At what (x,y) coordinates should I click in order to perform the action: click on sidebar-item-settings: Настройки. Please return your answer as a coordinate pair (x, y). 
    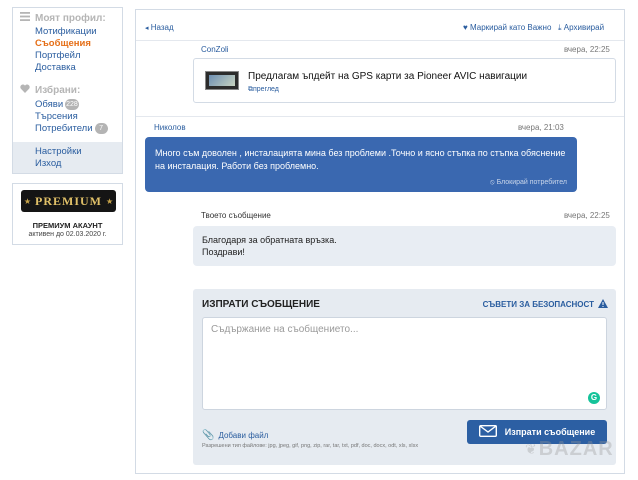
    Looking at the image, I should click on (58, 152).